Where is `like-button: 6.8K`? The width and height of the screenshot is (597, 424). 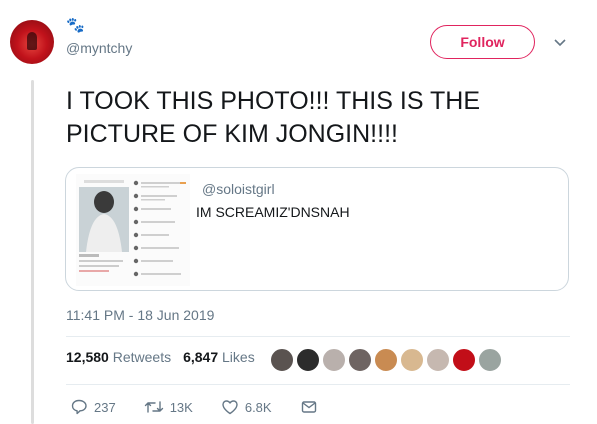 like-button: 6.8K is located at coordinates (246, 407).